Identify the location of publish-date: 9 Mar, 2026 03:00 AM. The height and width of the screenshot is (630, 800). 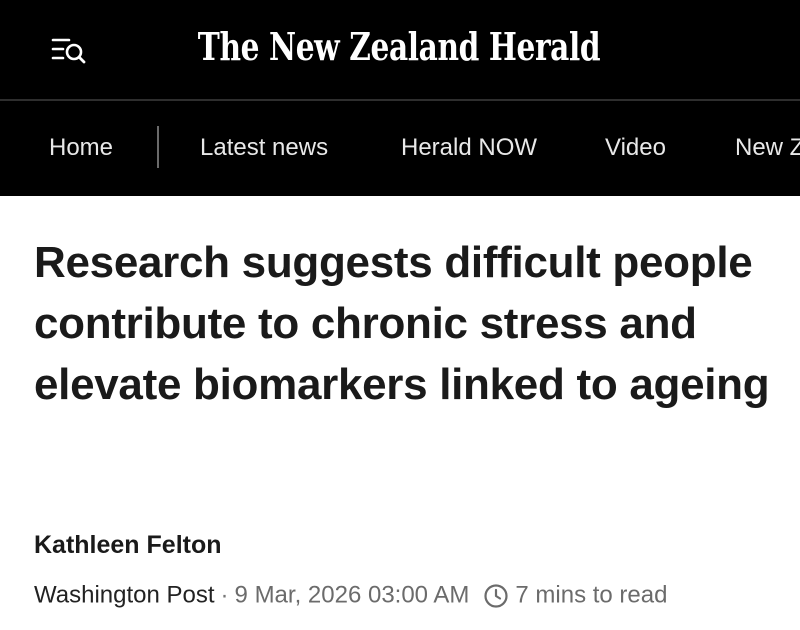
(352, 595).